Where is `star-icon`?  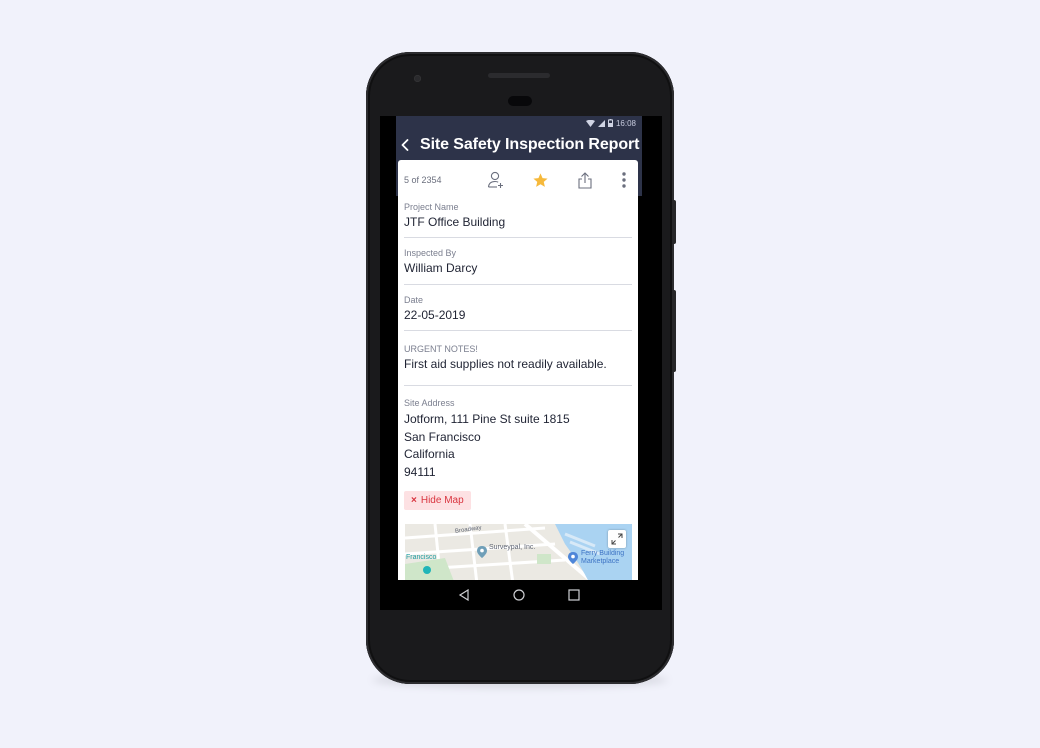 star-icon is located at coordinates (540, 179).